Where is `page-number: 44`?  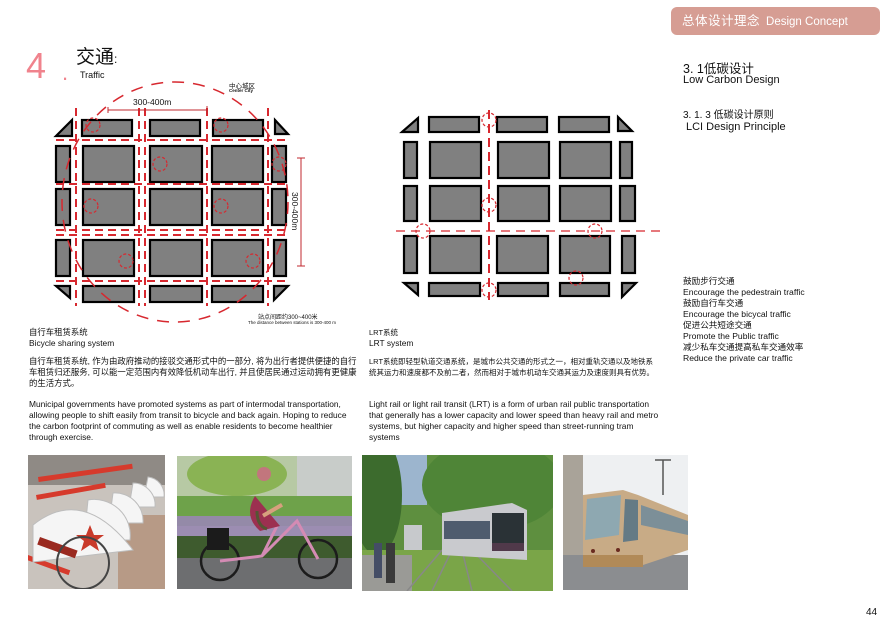 page-number: 44 is located at coordinates (872, 612).